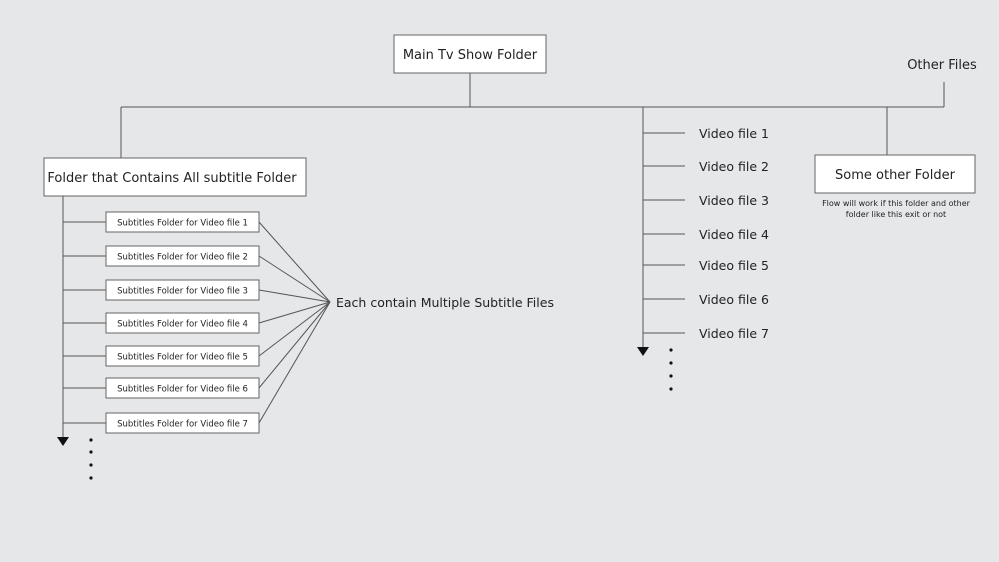 The image size is (999, 562). I want to click on subtitle-folder-item: Subtitles Folder for Video file 1, so click(182, 222).